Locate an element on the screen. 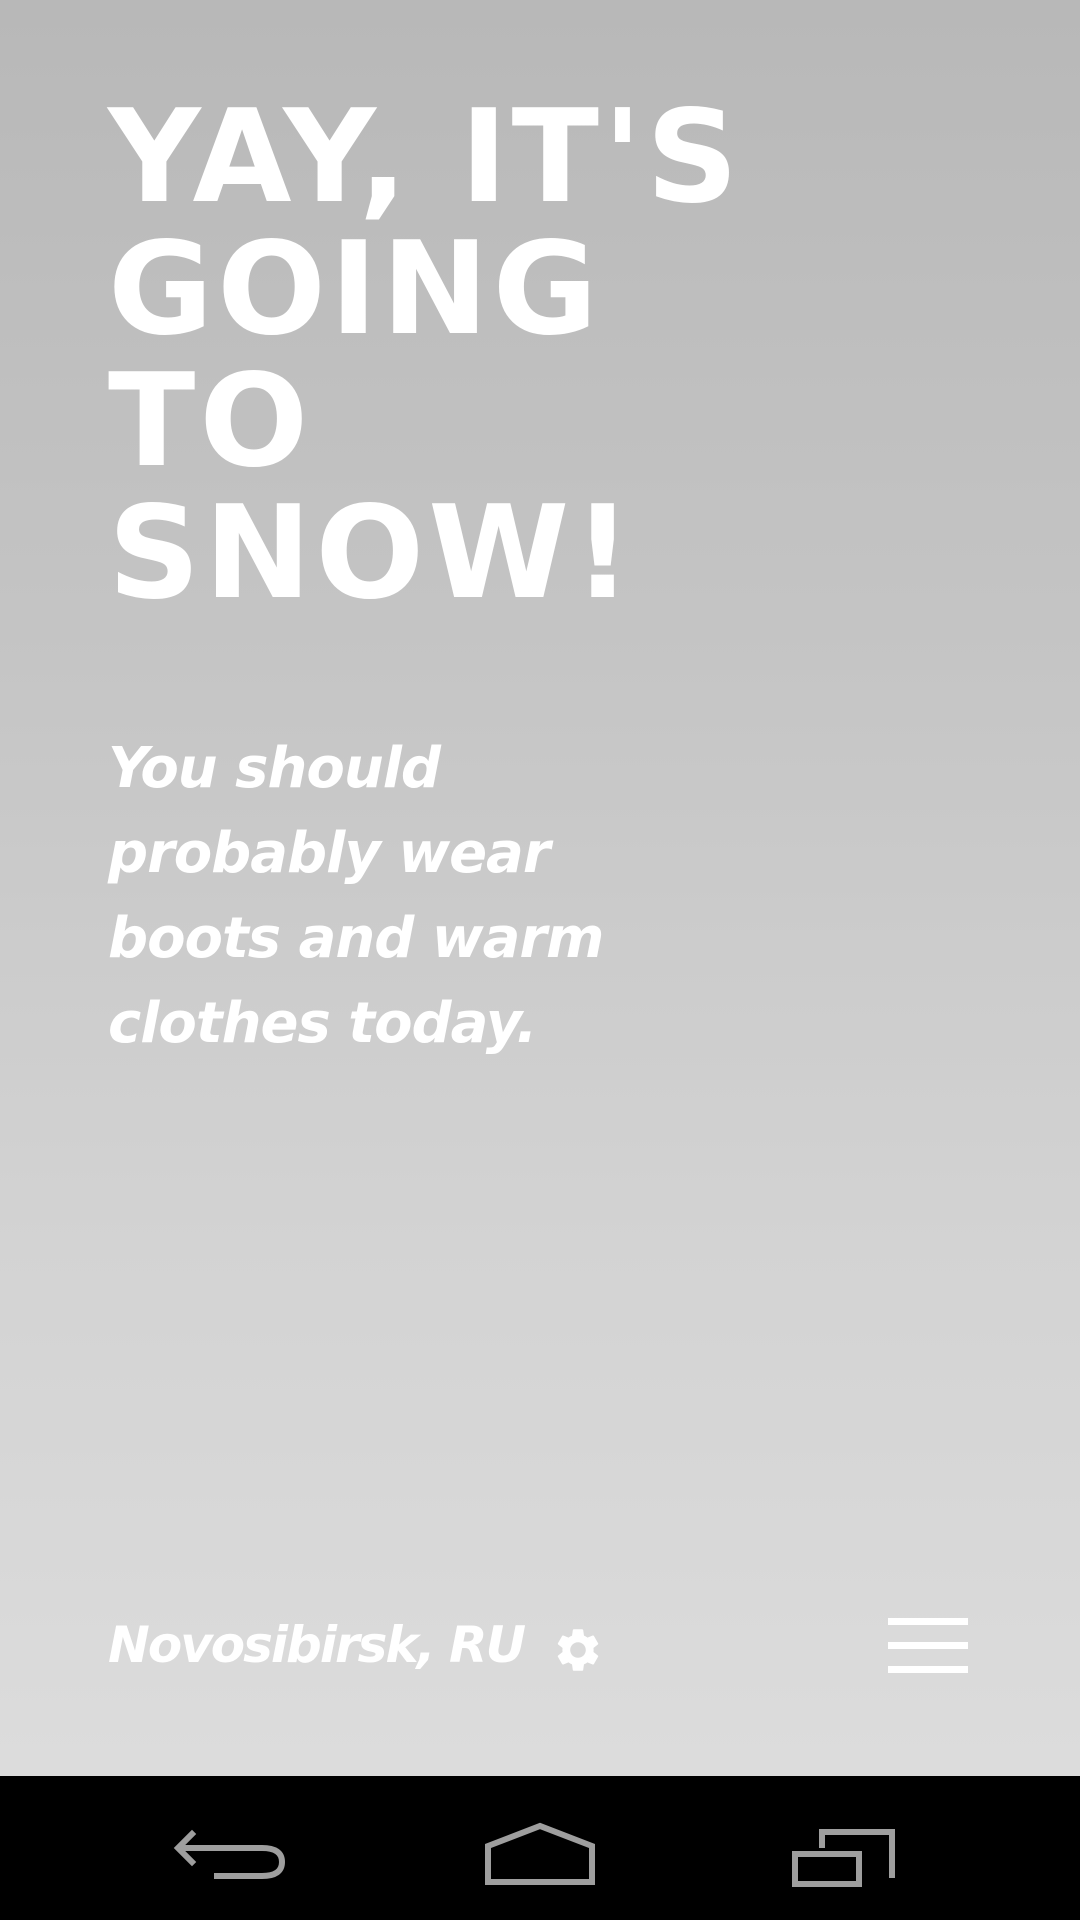 Image resolution: width=1080 pixels, height=1920 pixels. location-row: Novosibirsk, RU is located at coordinates (356, 1645).